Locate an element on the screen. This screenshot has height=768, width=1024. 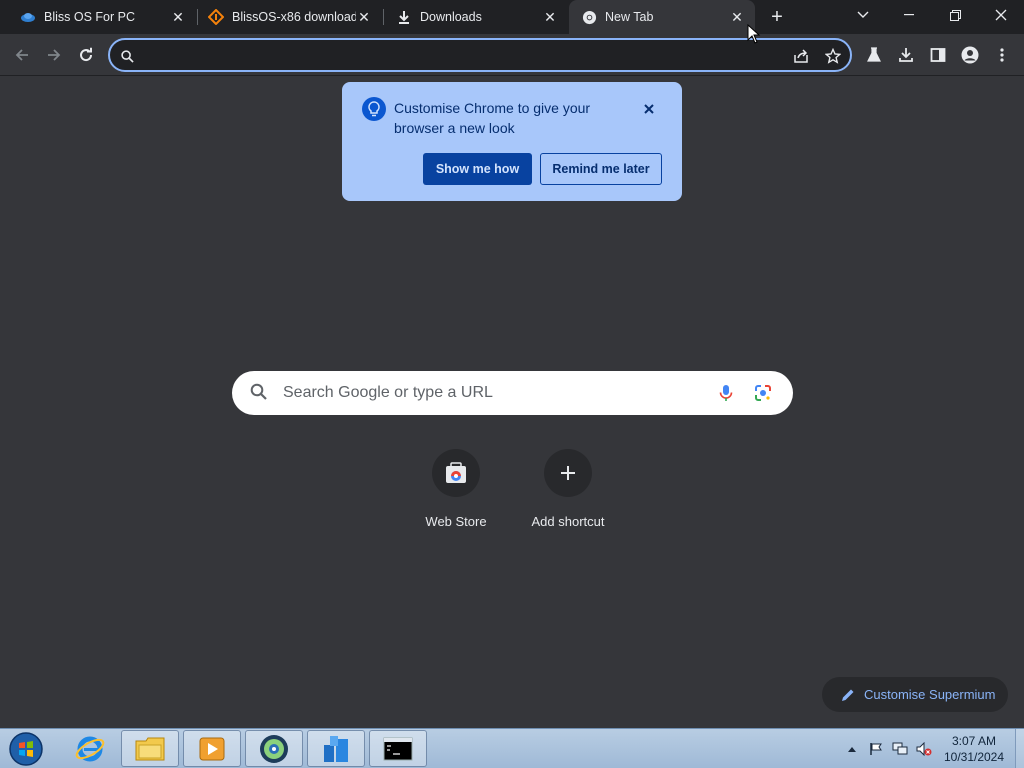
chevron-up-icon is located at coordinates (852, 749).